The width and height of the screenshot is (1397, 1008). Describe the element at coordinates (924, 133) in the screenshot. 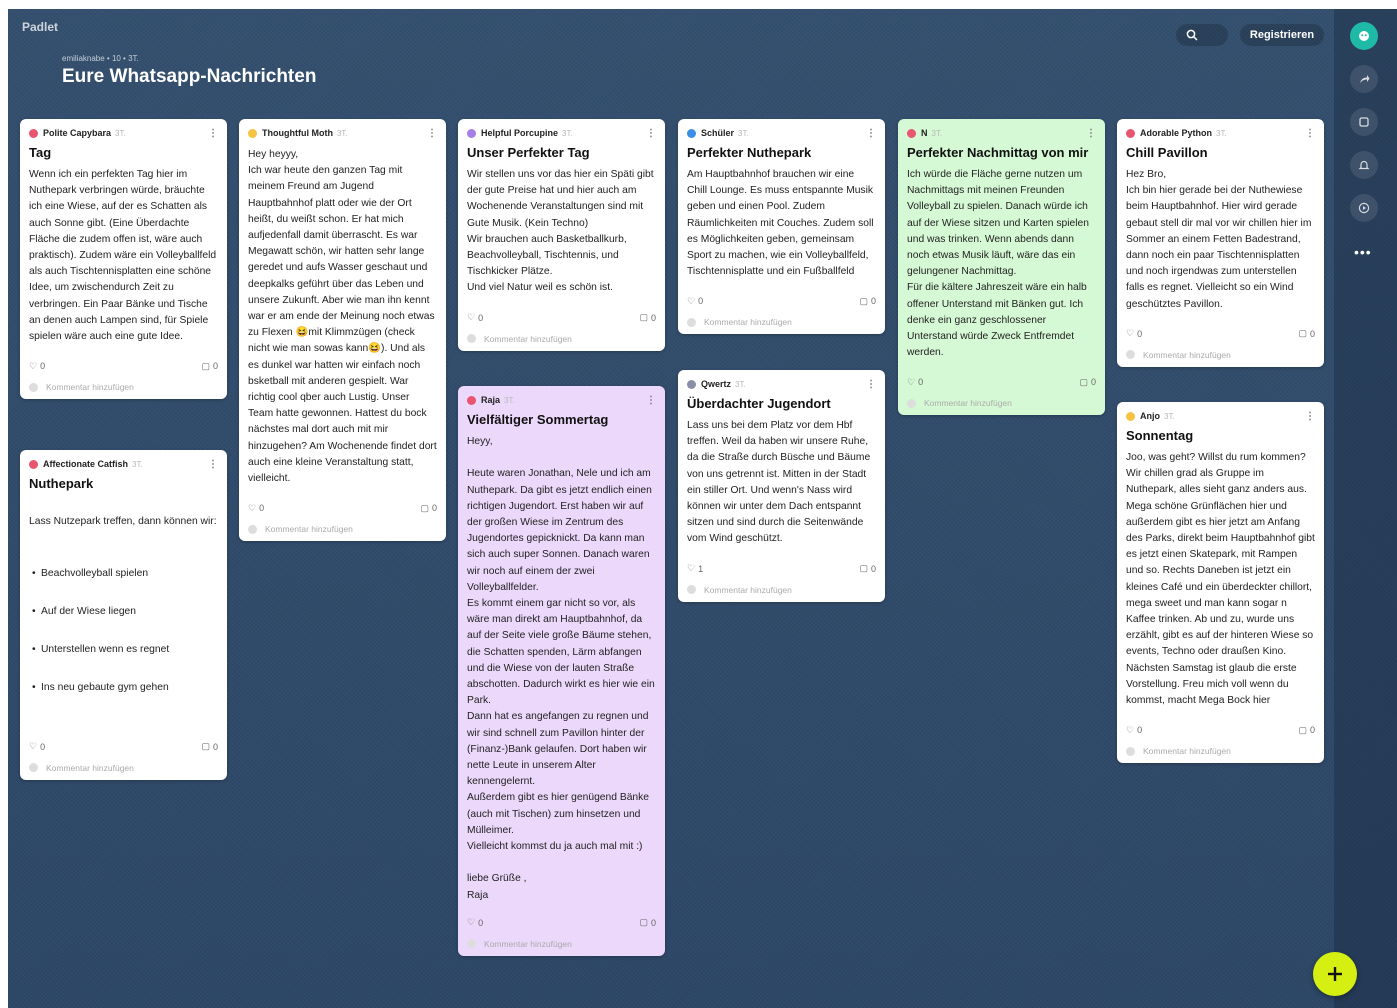

I see `post-author: N` at that location.